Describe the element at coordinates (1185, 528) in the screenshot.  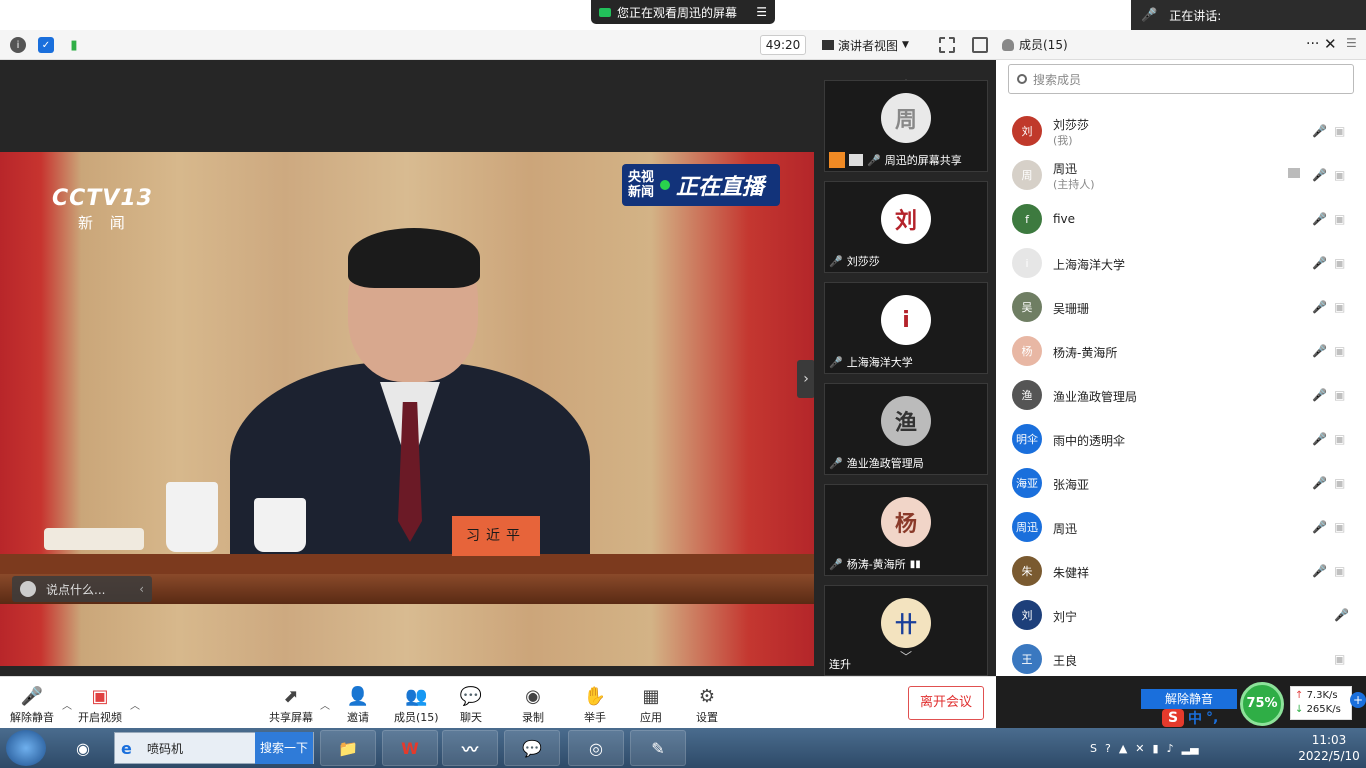
I see `member-row: 周迅 周迅 🎤 ▣` at that location.